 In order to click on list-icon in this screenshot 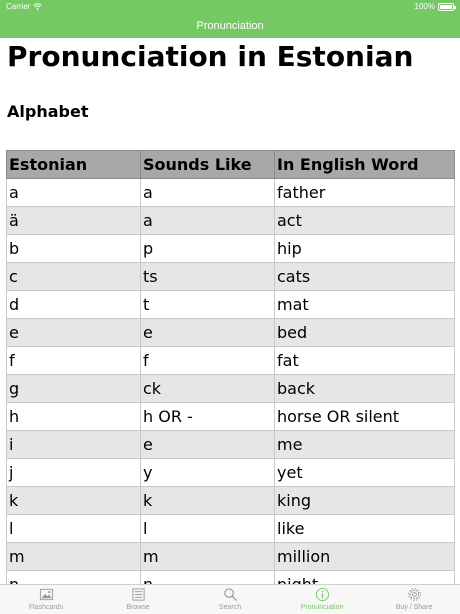, I will do `click(138, 594)`.